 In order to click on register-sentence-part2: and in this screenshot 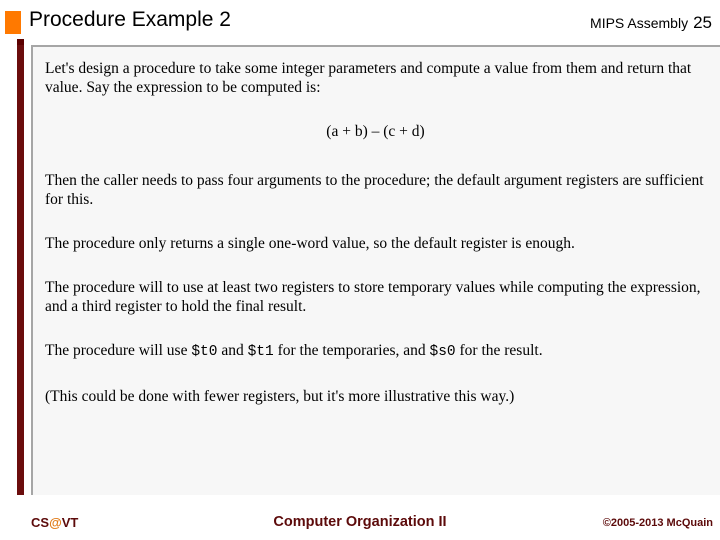, I will do `click(232, 350)`.